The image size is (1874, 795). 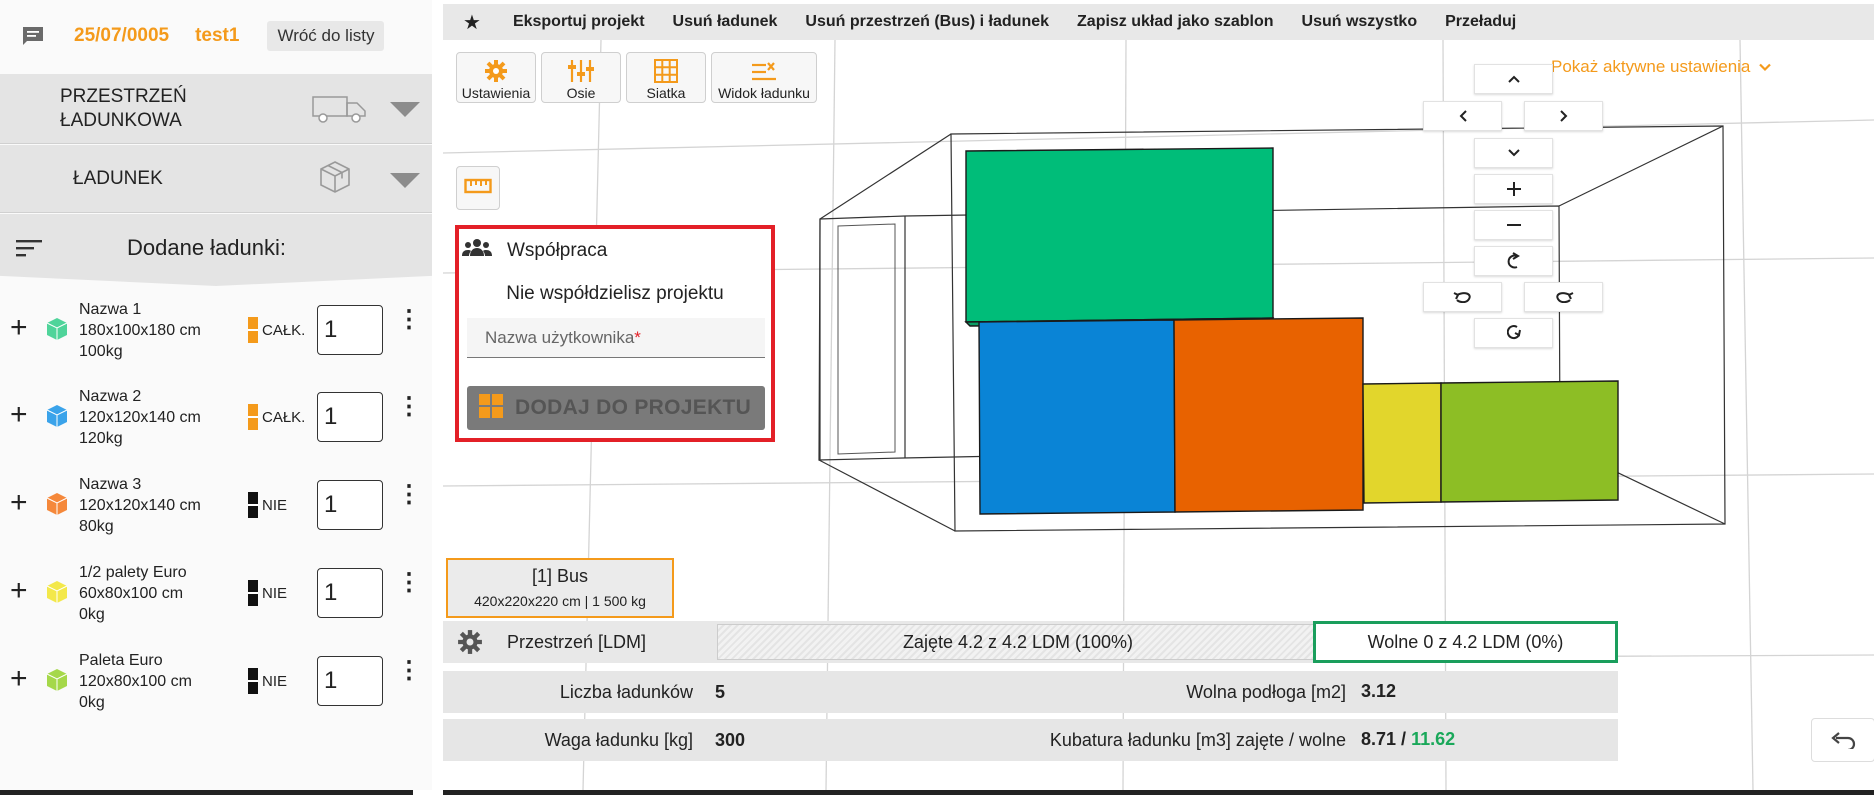 What do you see at coordinates (1402, 443) in the screenshot?
I see `cargo-box-yellow` at bounding box center [1402, 443].